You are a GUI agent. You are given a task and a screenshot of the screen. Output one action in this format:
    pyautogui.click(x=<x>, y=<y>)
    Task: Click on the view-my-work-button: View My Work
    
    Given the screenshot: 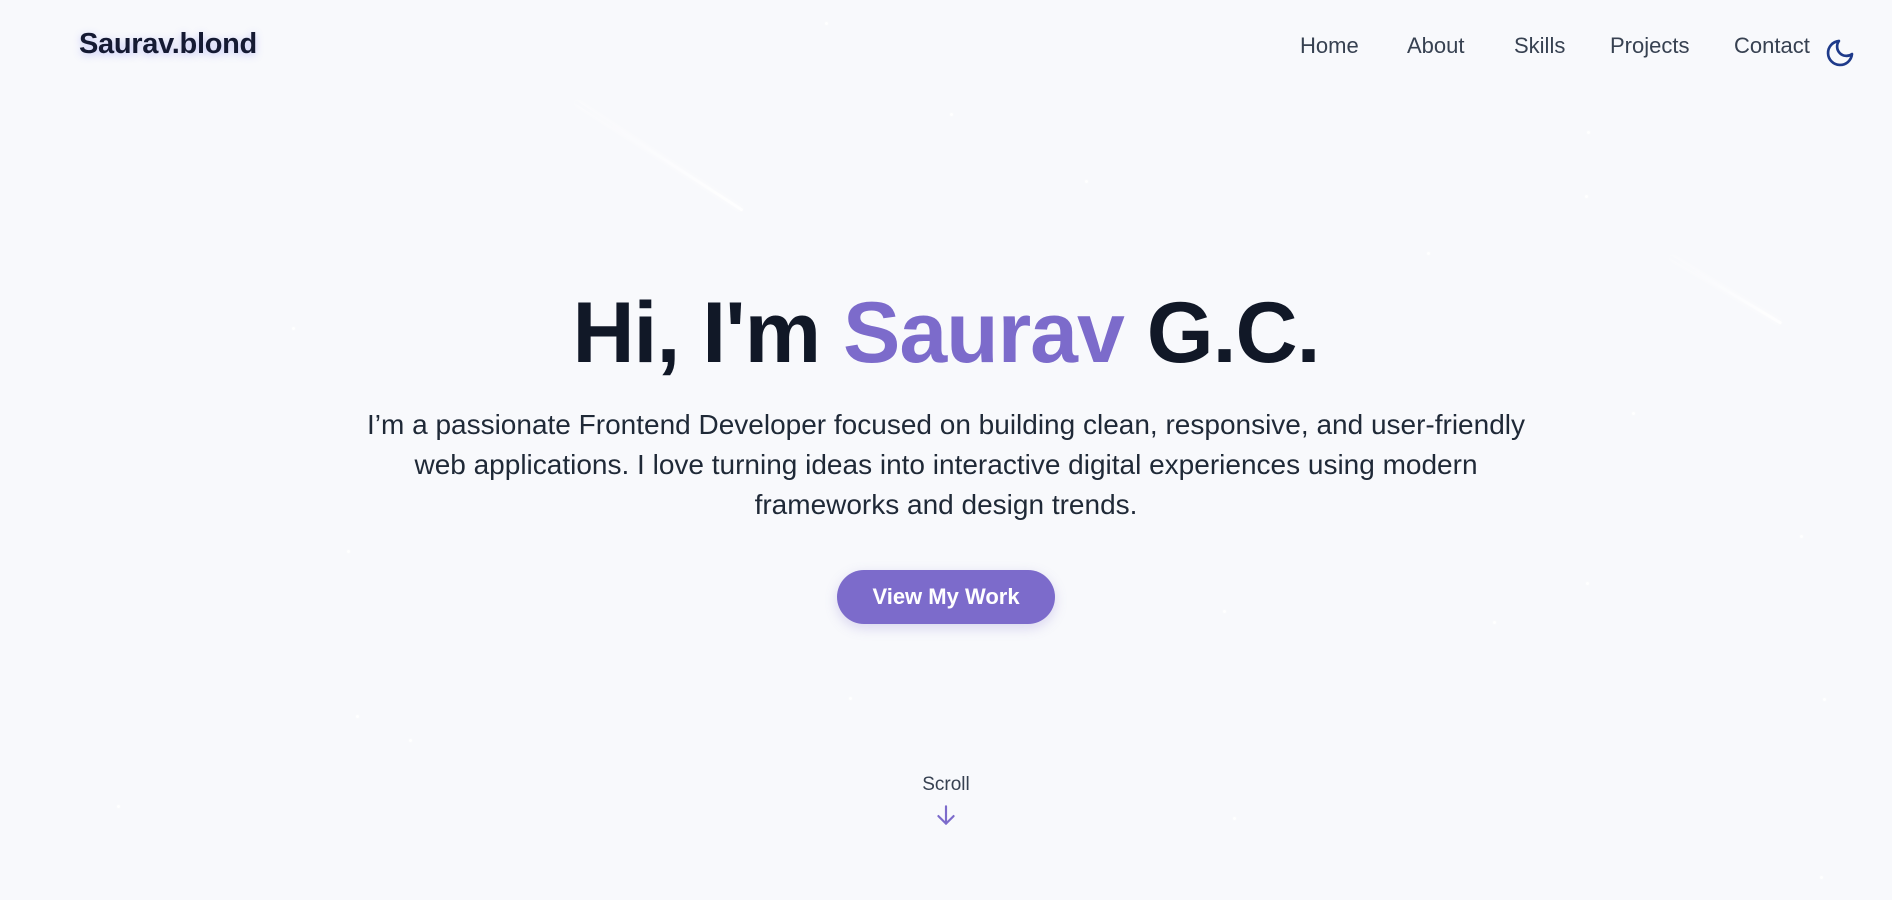 What is the action you would take?
    pyautogui.click(x=946, y=597)
    